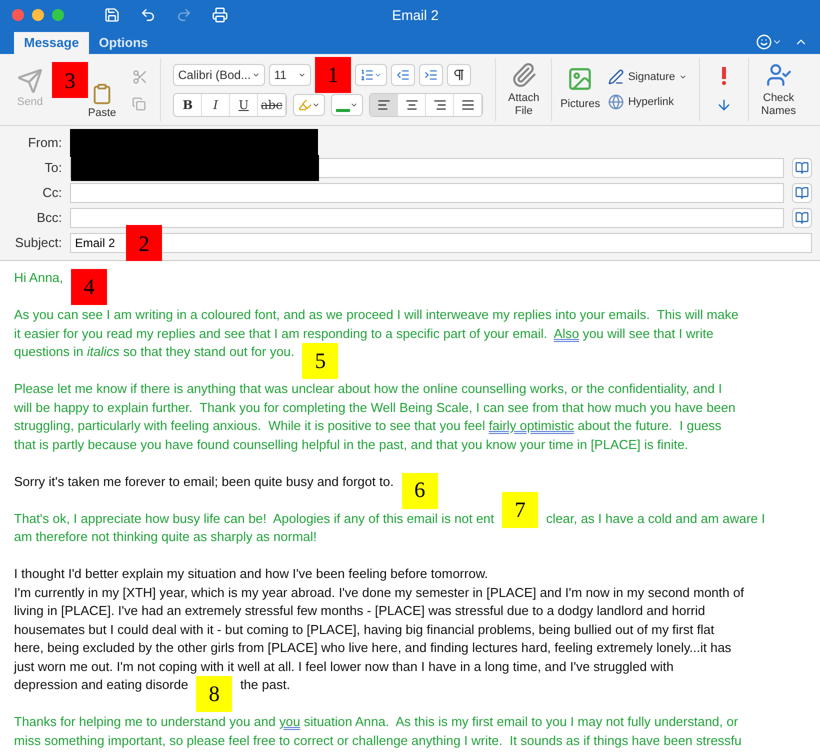  What do you see at coordinates (344, 666) in the screenshot?
I see `message-text: just worn me out. I'm not coping with it well at all. I feel lower now than I have in a long time, and I've struggled with` at bounding box center [344, 666].